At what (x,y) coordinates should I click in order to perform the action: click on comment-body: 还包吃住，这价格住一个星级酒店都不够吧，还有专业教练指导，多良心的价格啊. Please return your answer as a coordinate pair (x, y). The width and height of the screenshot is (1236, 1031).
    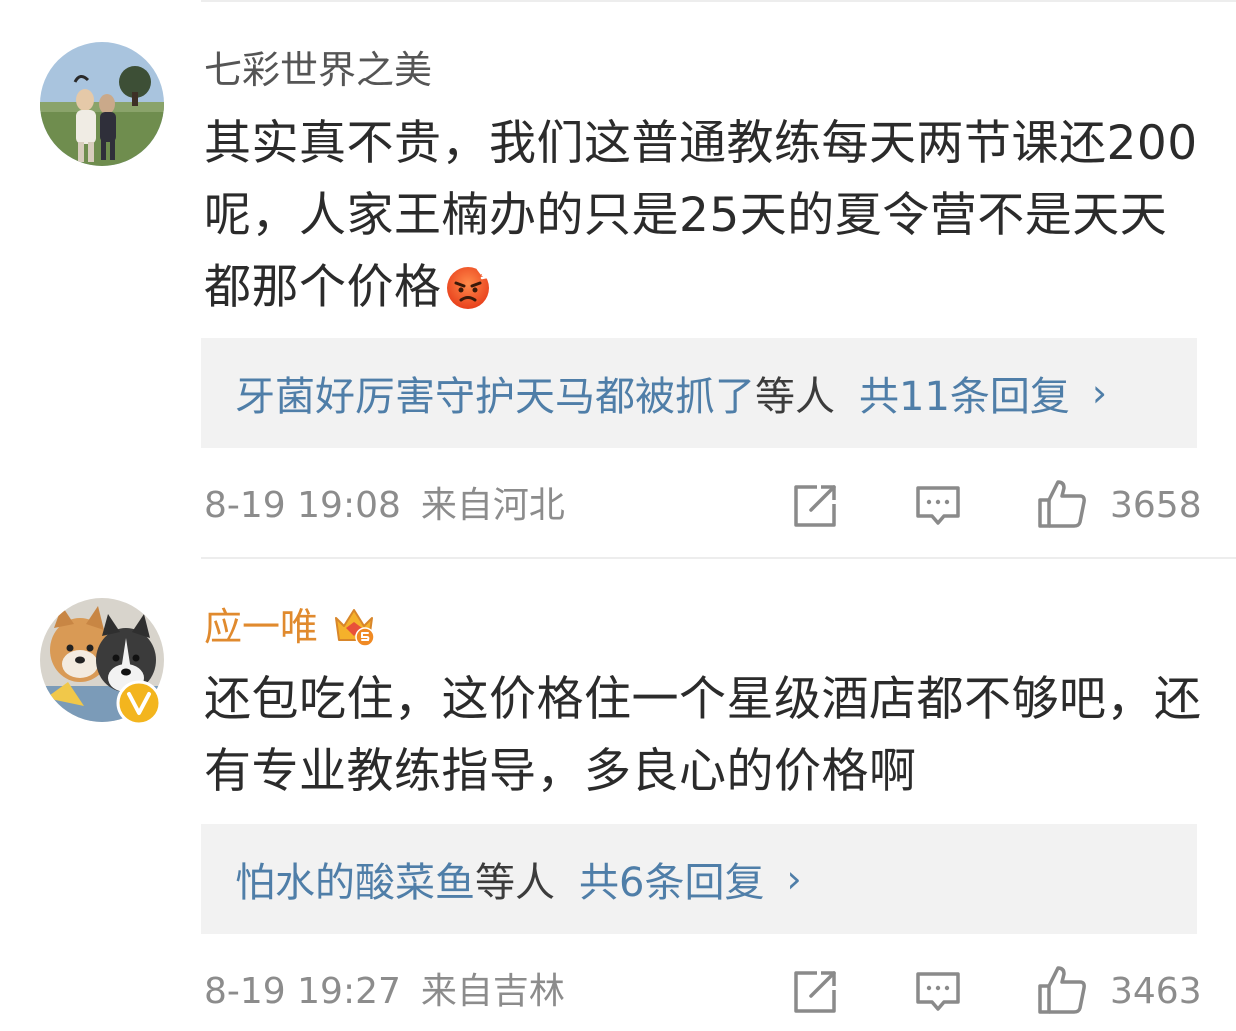
    Looking at the image, I should click on (703, 735).